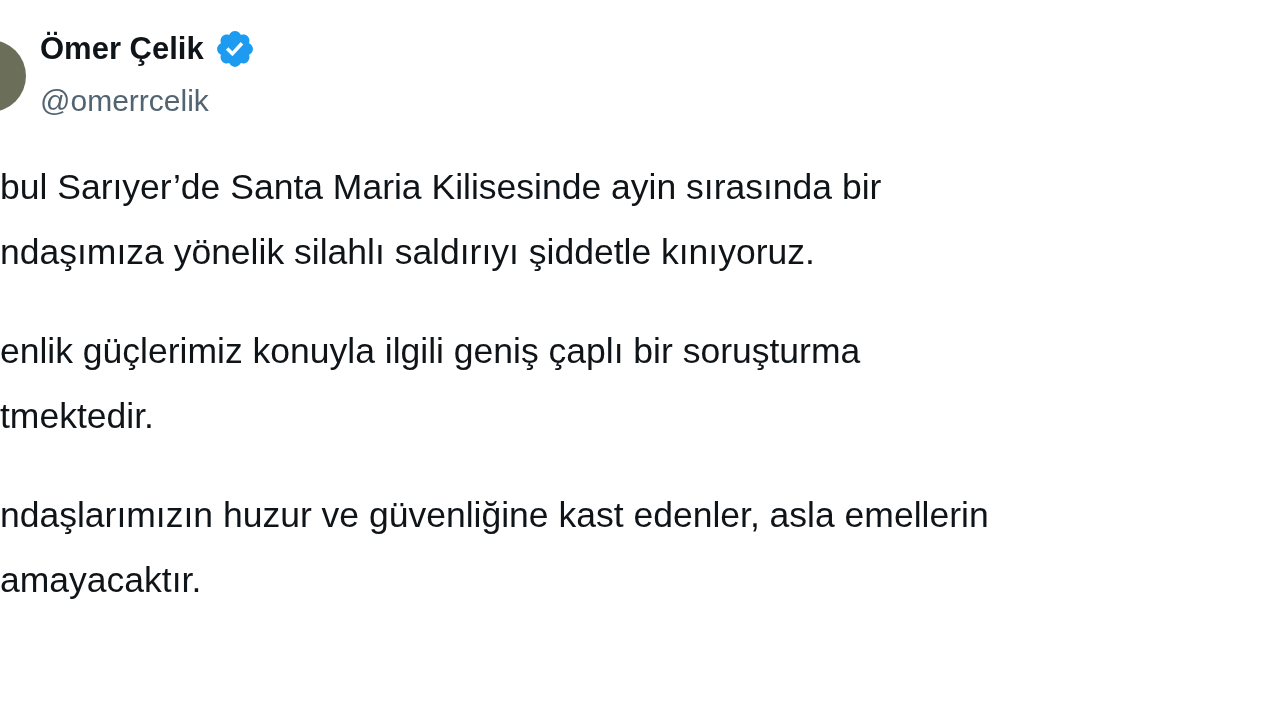 Image resolution: width=1280 pixels, height=720 pixels. I want to click on post-text-line: enlik güçlerimiz konuyla ilgili geniş çaplı bir soruşturma, so click(431, 351).